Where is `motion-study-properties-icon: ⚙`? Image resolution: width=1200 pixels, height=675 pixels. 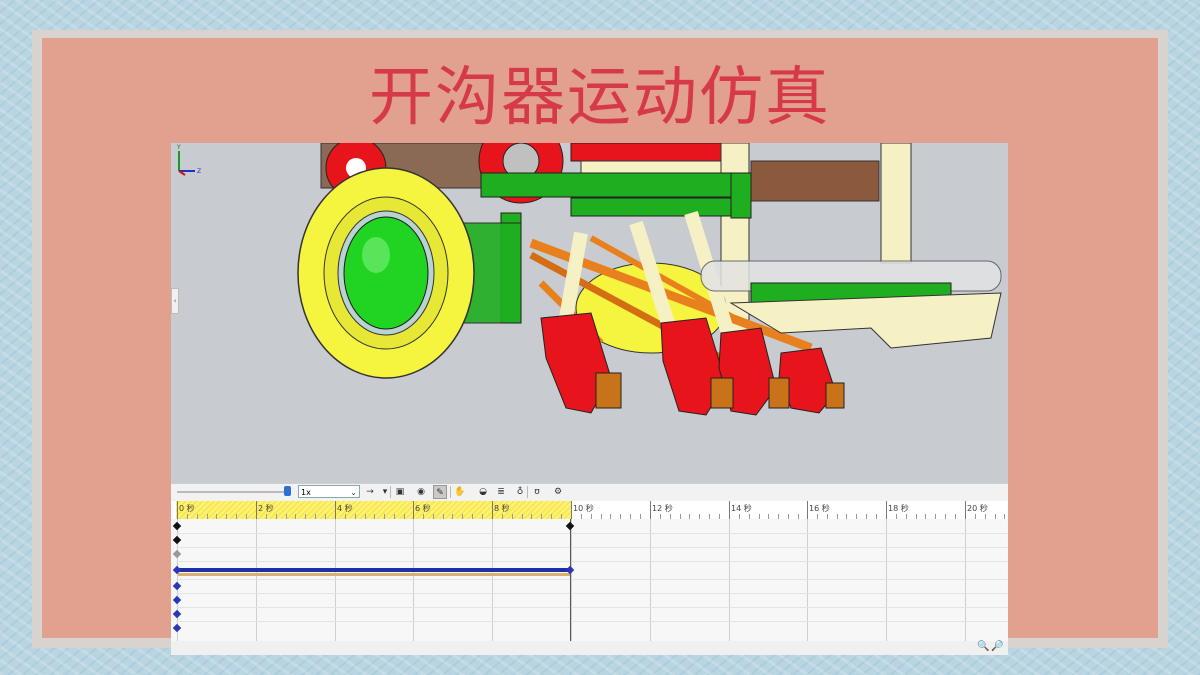
motion-study-properties-icon: ⚙ is located at coordinates (558, 492).